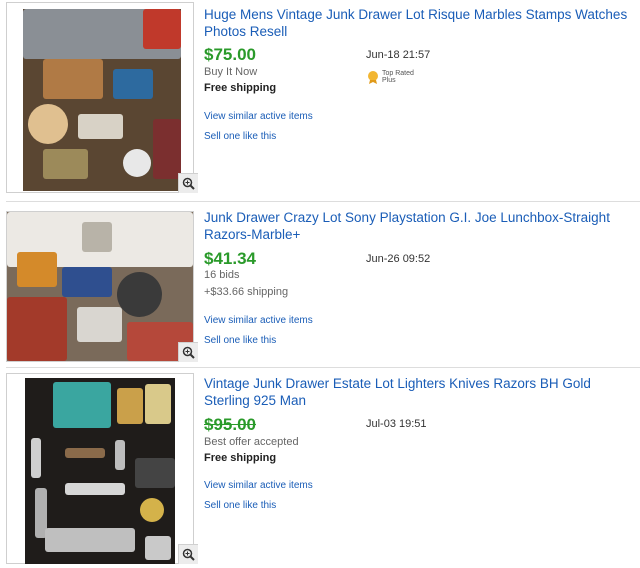  What do you see at coordinates (373, 77) in the screenshot?
I see `top-rated-seal-icon` at bounding box center [373, 77].